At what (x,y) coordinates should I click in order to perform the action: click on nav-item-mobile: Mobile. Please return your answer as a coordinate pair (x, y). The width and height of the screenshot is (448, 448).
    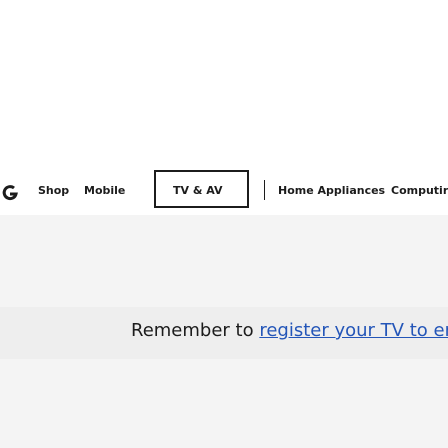
    Looking at the image, I should click on (114, 191).